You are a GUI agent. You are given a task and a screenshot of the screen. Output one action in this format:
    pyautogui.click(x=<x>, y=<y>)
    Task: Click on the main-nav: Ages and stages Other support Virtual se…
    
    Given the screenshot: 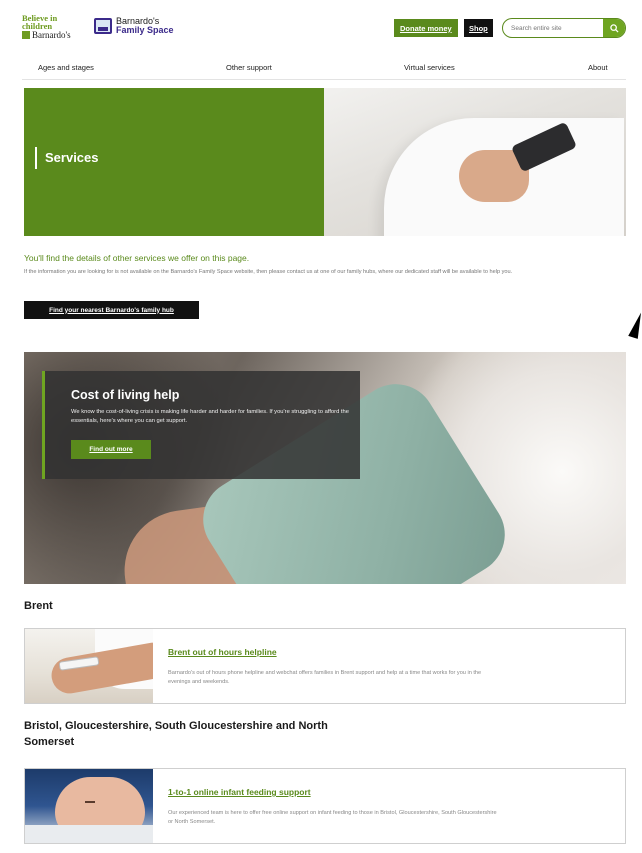 What is the action you would take?
    pyautogui.click(x=324, y=69)
    